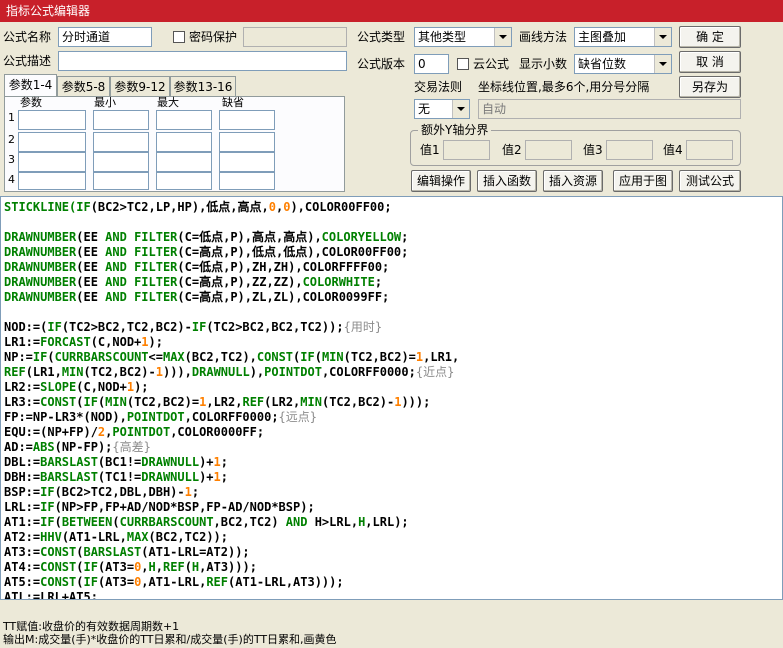 This screenshot has height=648, width=783. I want to click on param-3-name-input, so click(52, 162).